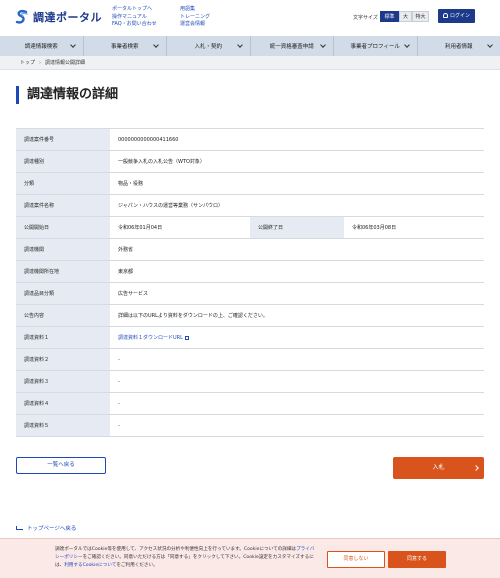  What do you see at coordinates (137, 565) in the screenshot?
I see `cookie-text-part: をご利用ください。` at bounding box center [137, 565].